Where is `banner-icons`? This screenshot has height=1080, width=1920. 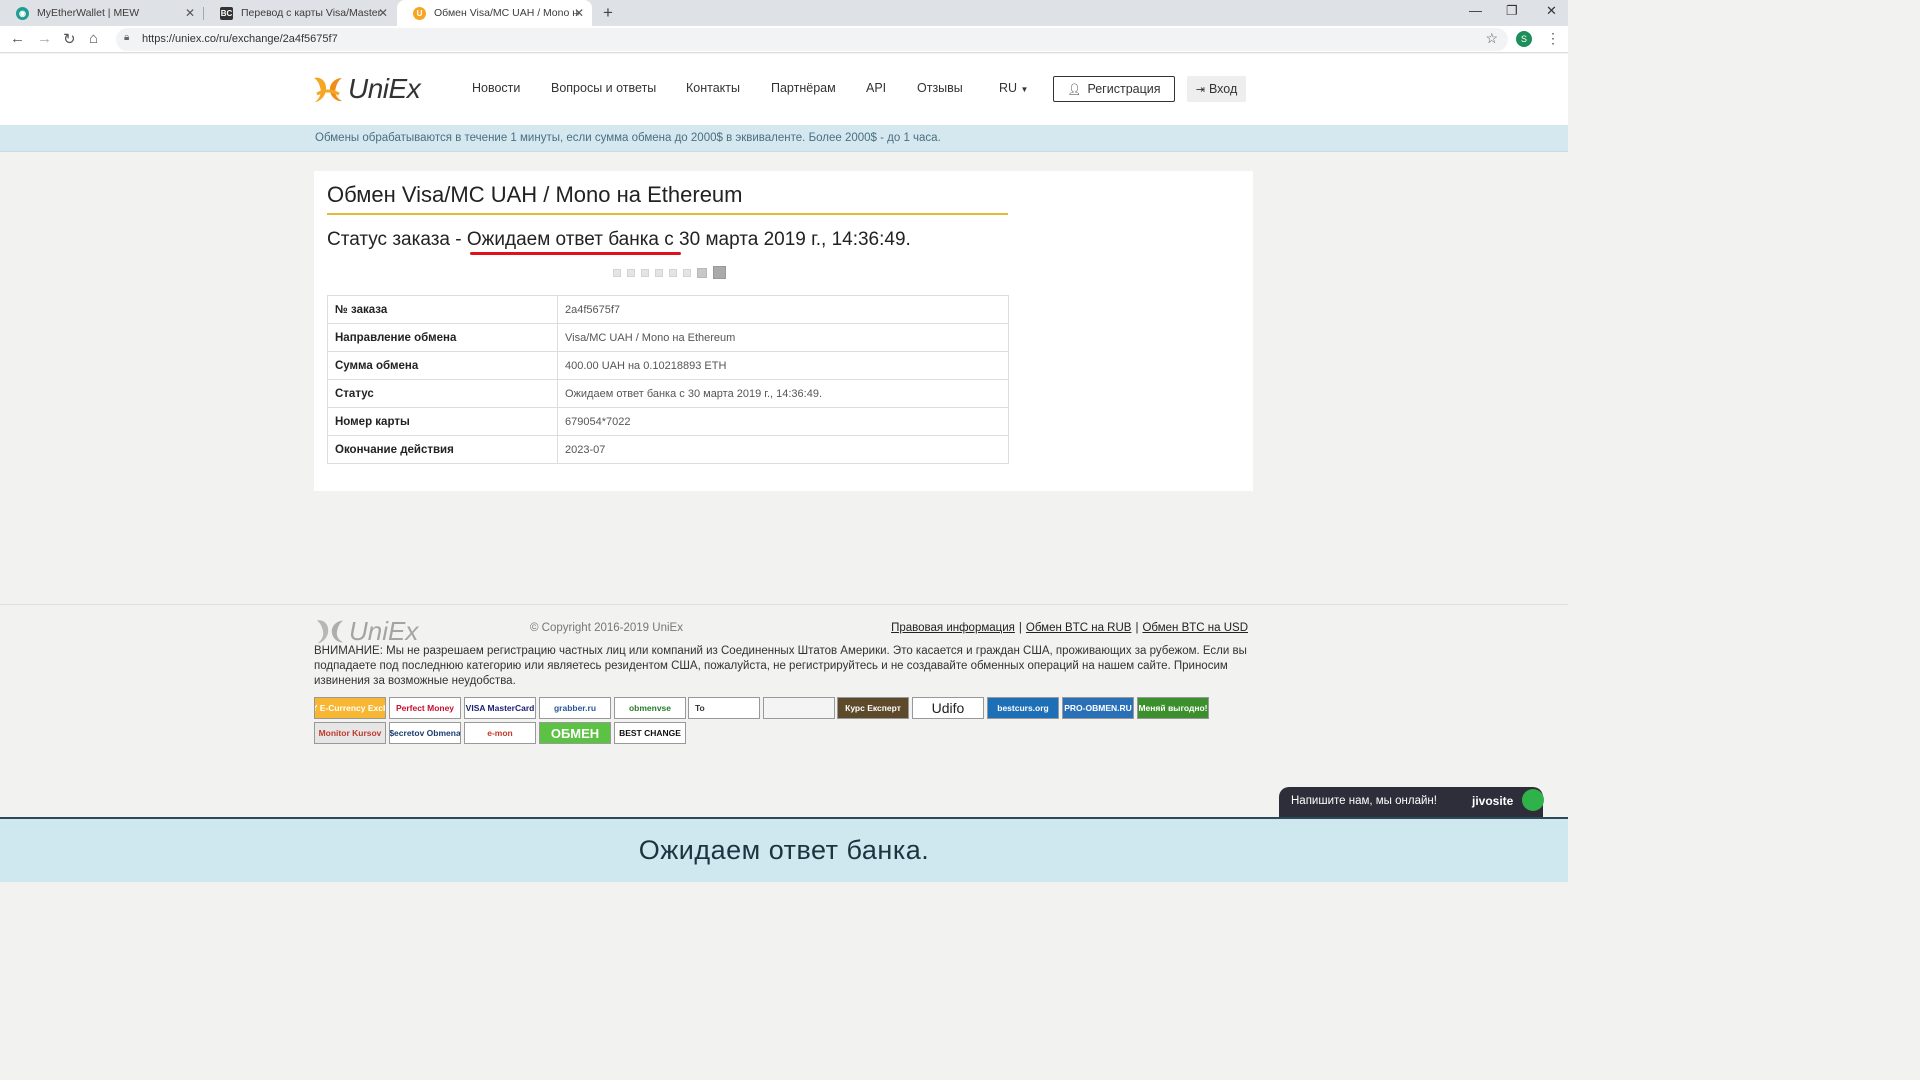
banner-icons is located at coordinates (799, 708).